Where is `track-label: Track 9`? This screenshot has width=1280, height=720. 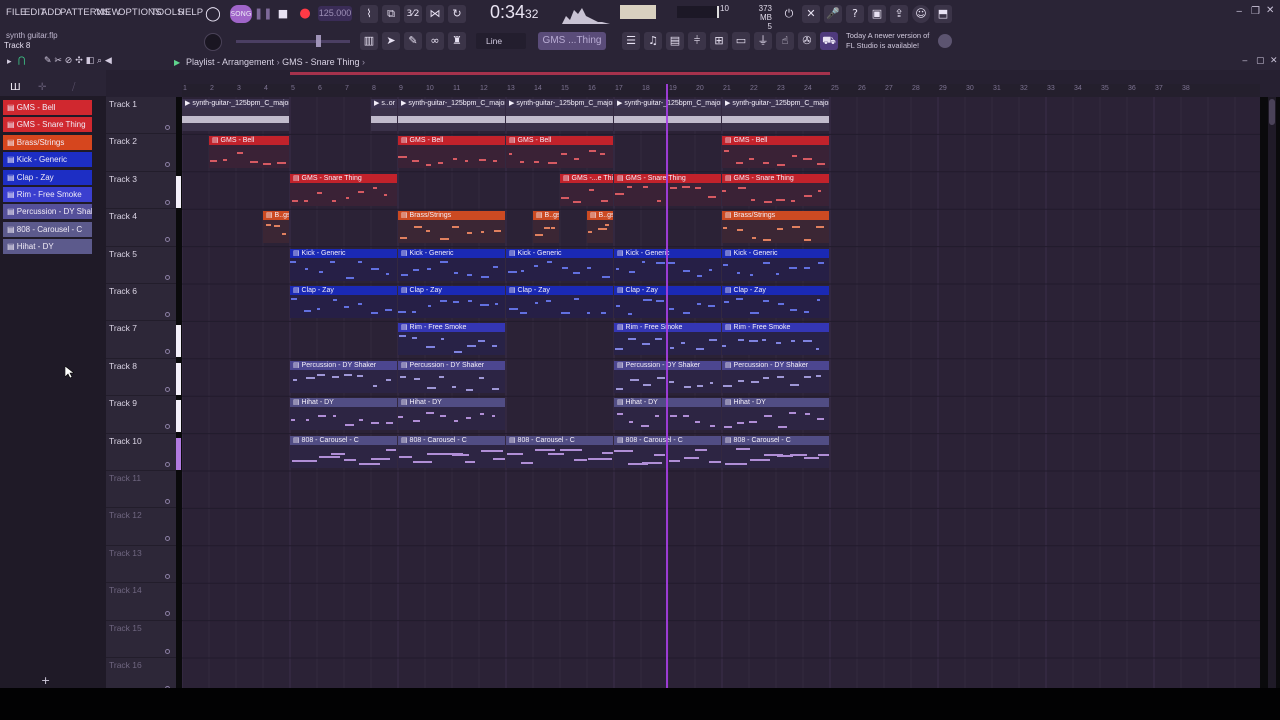
track-label: Track 9 is located at coordinates (123, 403).